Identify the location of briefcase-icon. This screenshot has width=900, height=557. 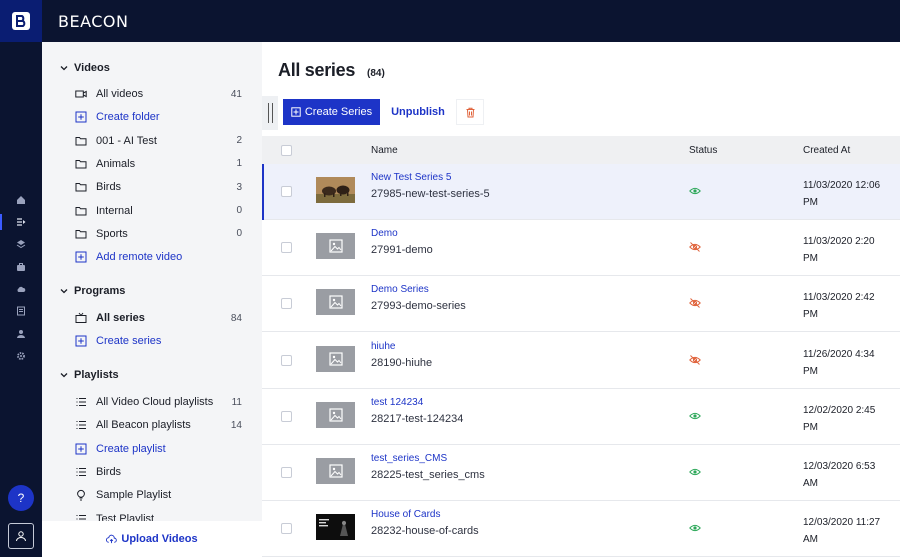
(21, 267).